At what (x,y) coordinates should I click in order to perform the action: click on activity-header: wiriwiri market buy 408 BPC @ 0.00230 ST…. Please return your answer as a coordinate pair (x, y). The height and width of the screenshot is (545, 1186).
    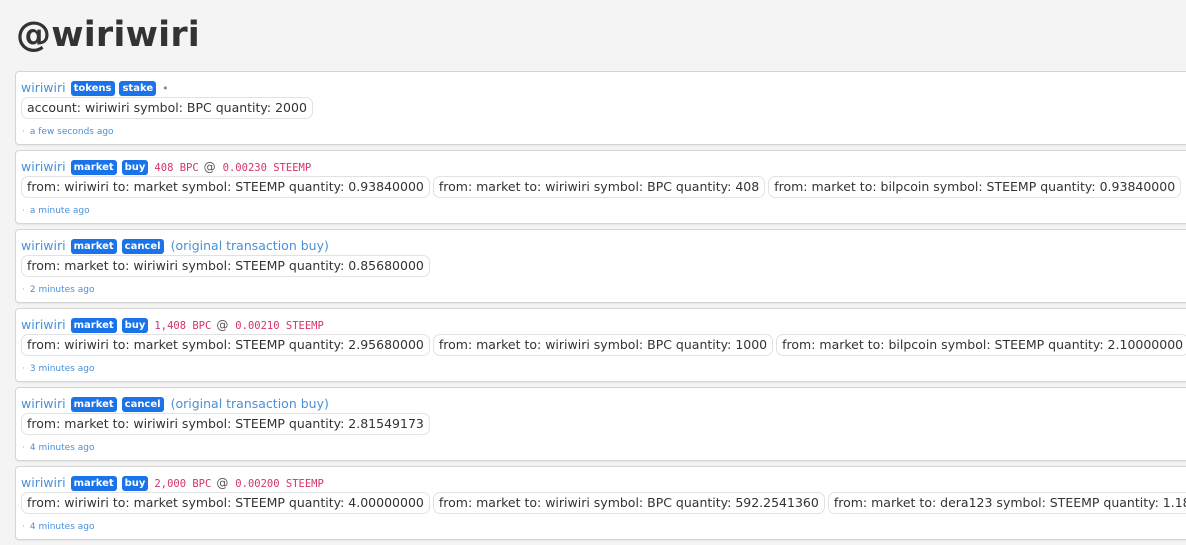
    Looking at the image, I should click on (166, 167).